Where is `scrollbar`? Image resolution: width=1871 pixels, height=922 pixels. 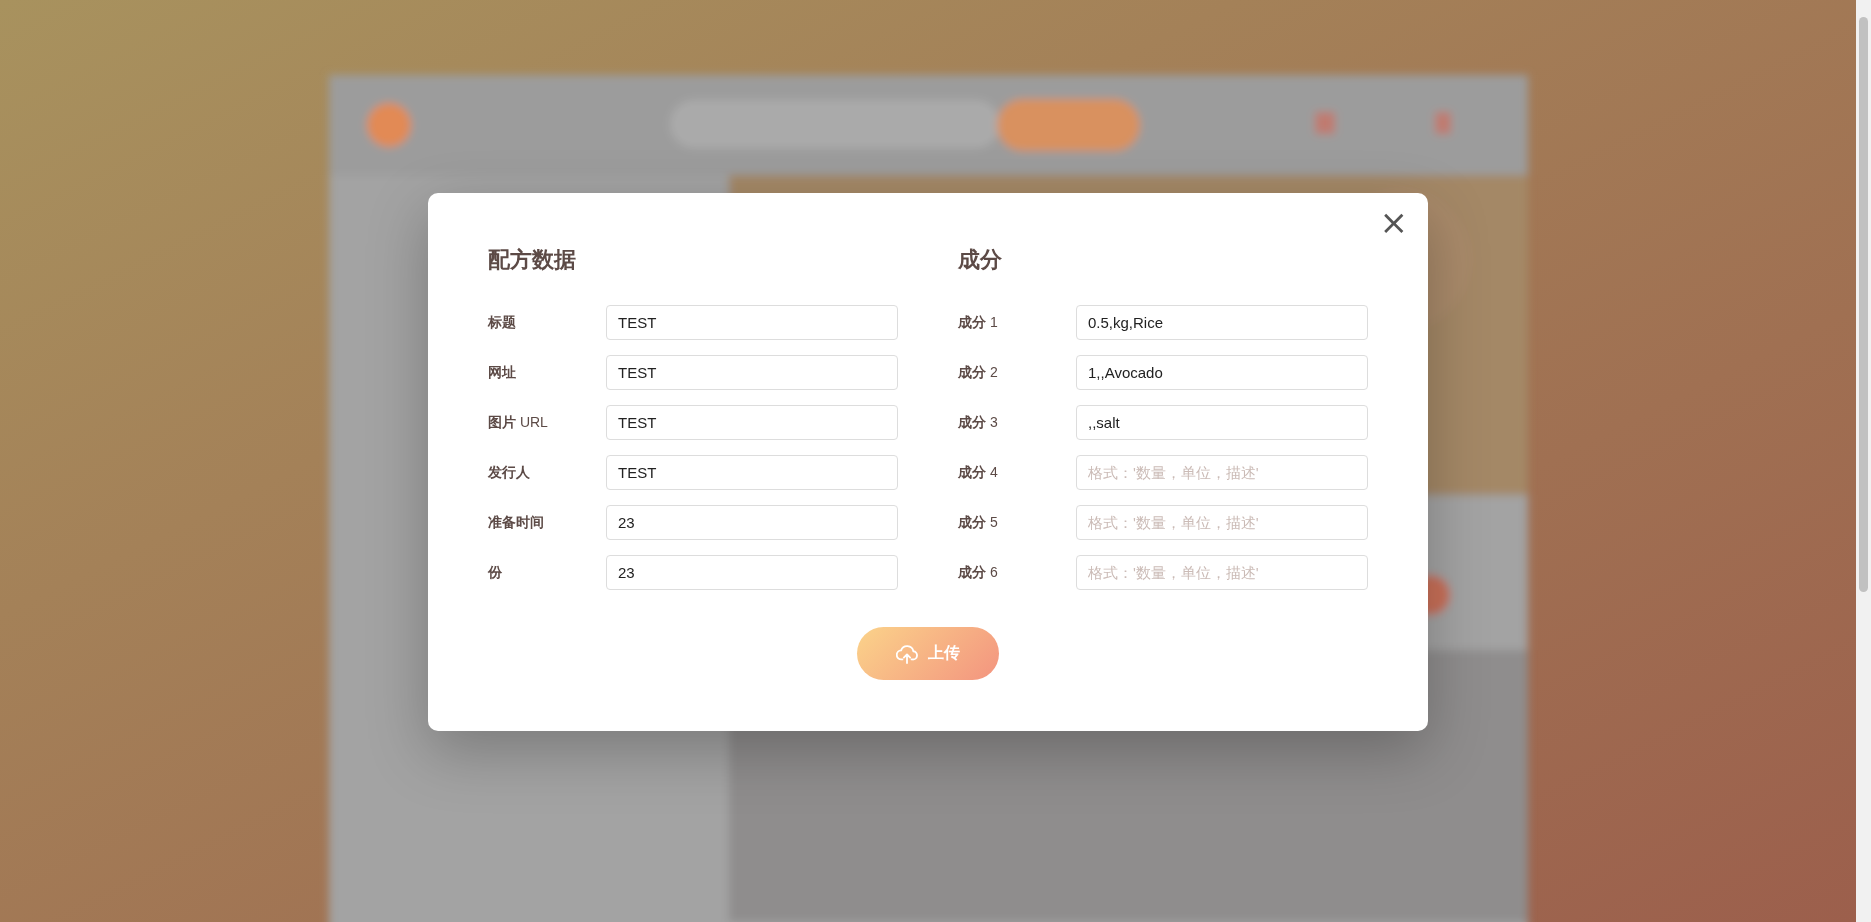 scrollbar is located at coordinates (1863, 461).